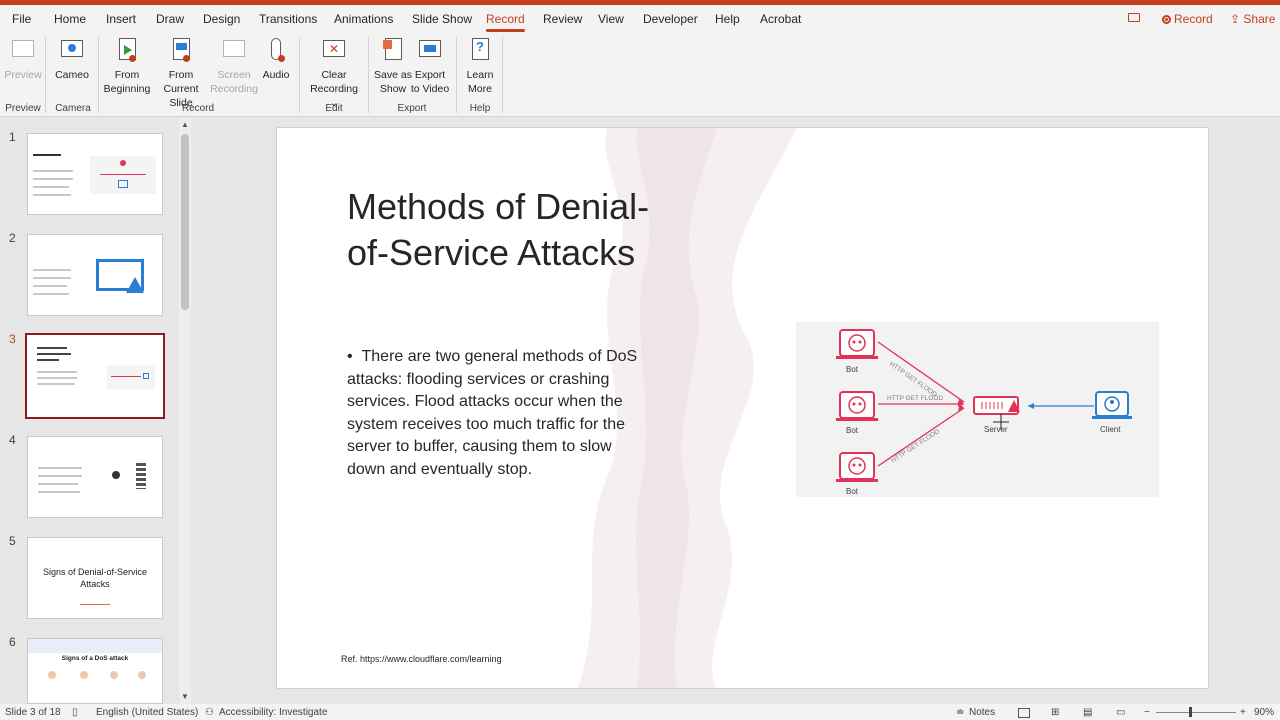  What do you see at coordinates (116, 475) in the screenshot?
I see `thumb-figure` at bounding box center [116, 475].